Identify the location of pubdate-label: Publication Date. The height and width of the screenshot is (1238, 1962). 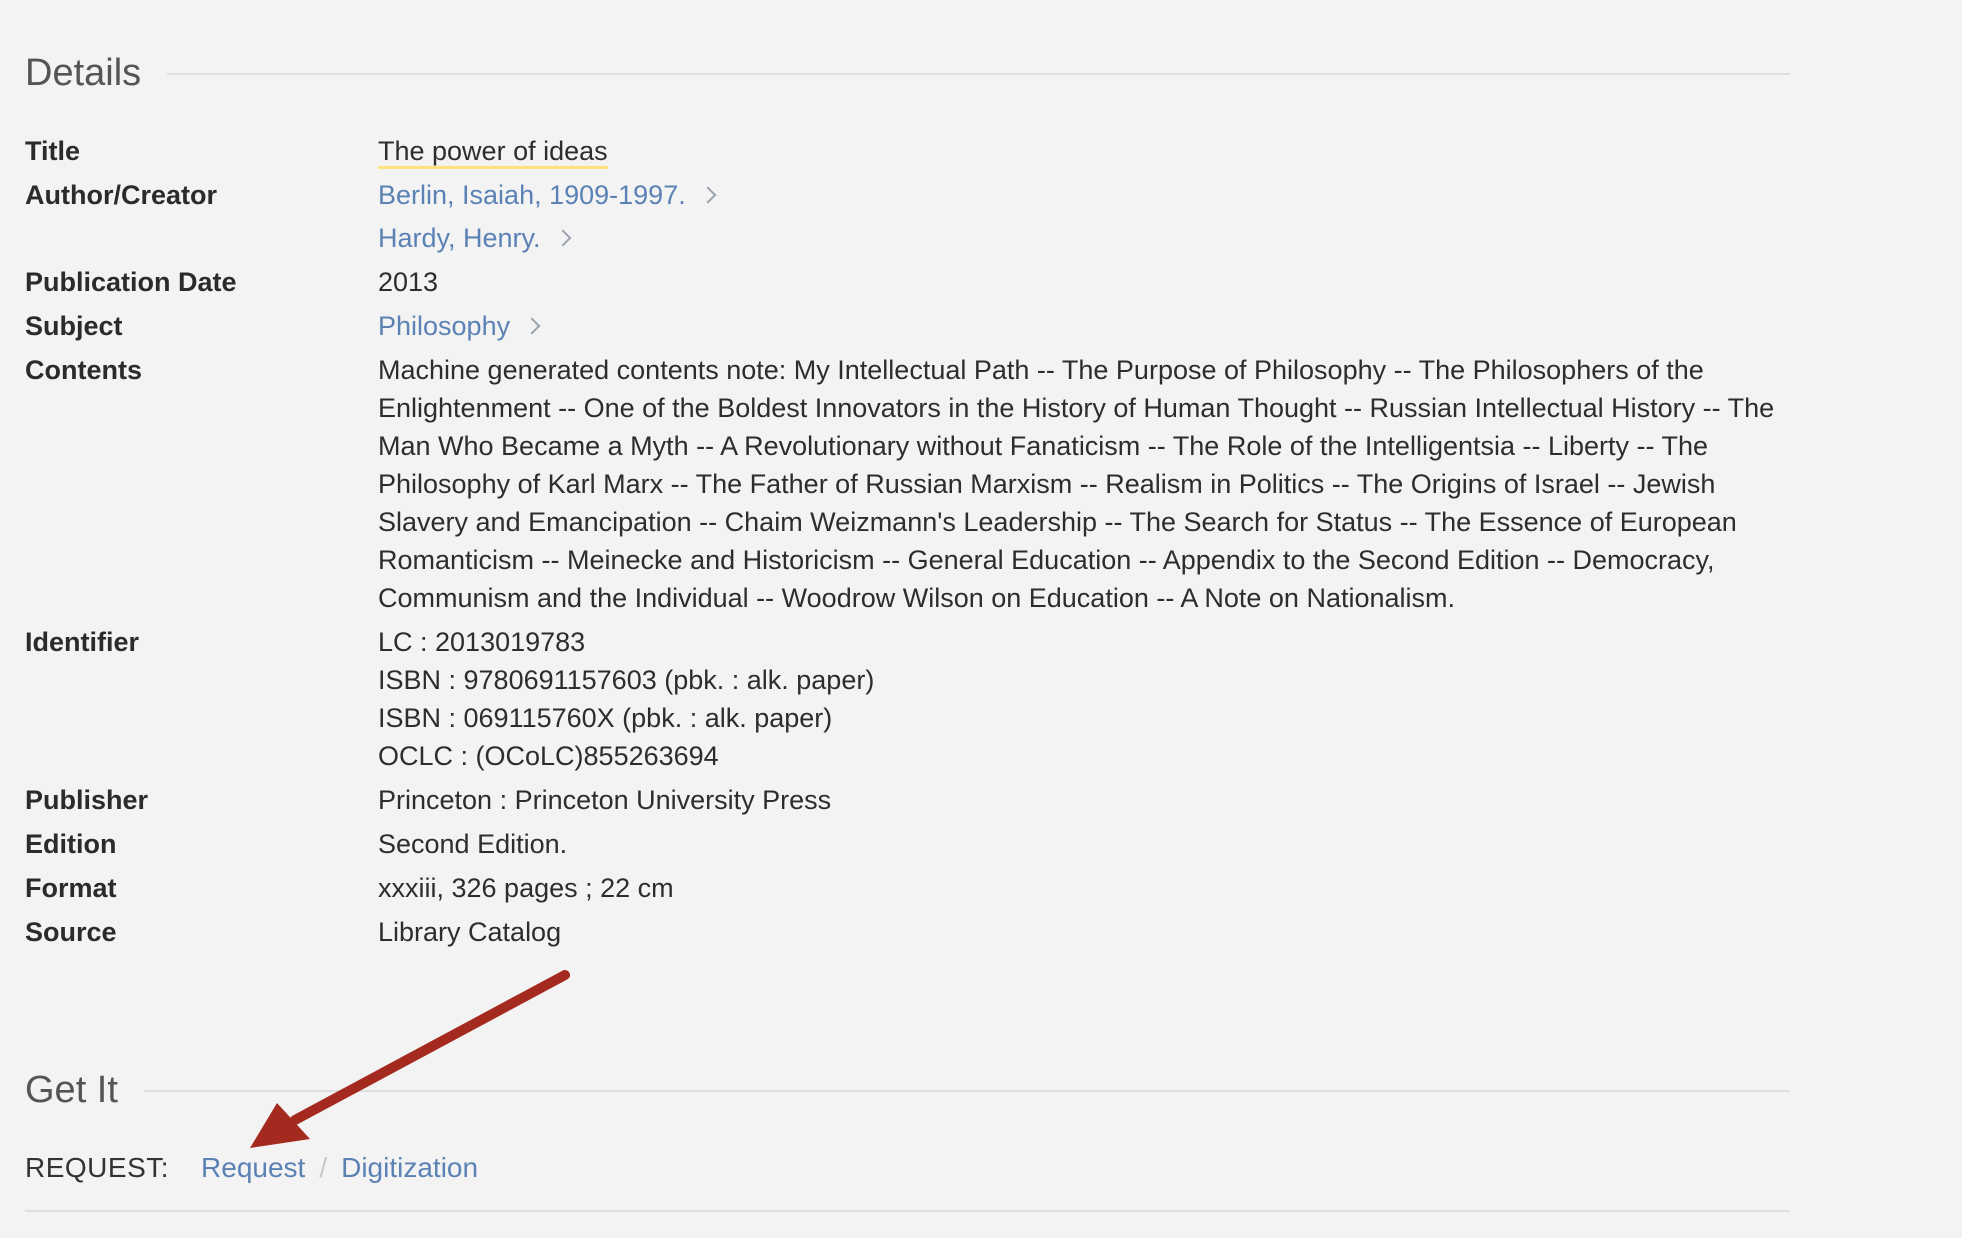
(131, 282).